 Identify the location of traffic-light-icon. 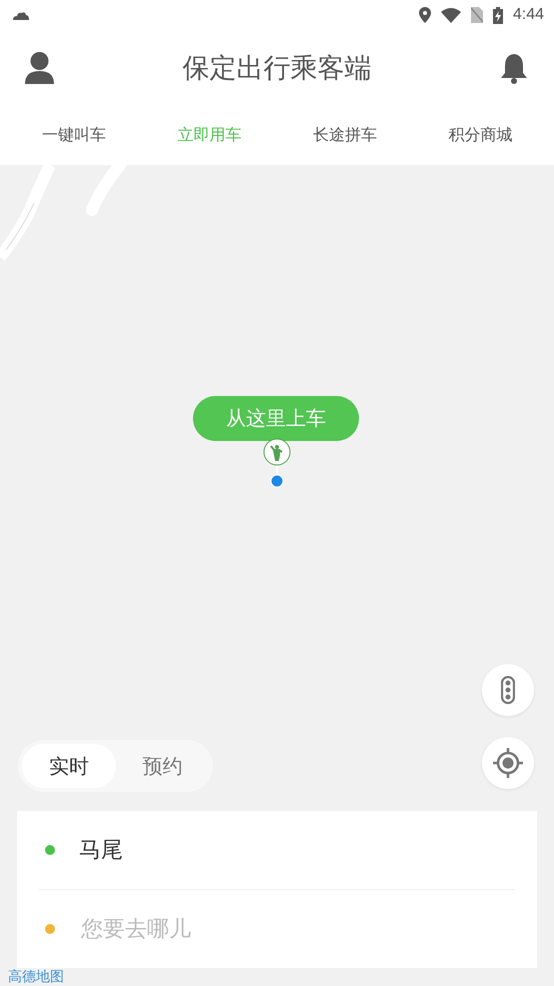
(508, 690).